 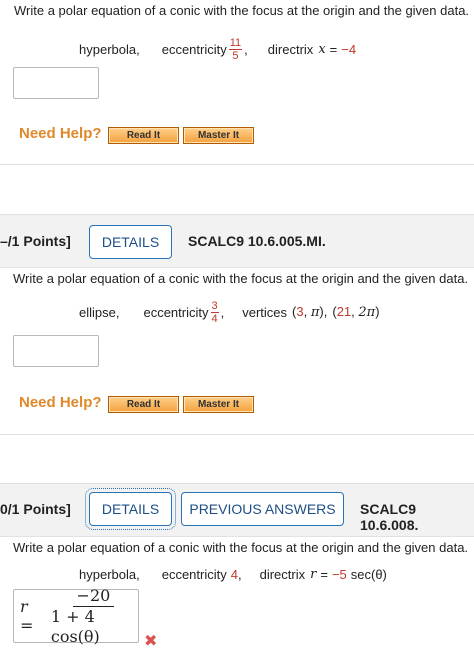 What do you see at coordinates (239, 574) in the screenshot?
I see `q3-ecc-comma: ,` at bounding box center [239, 574].